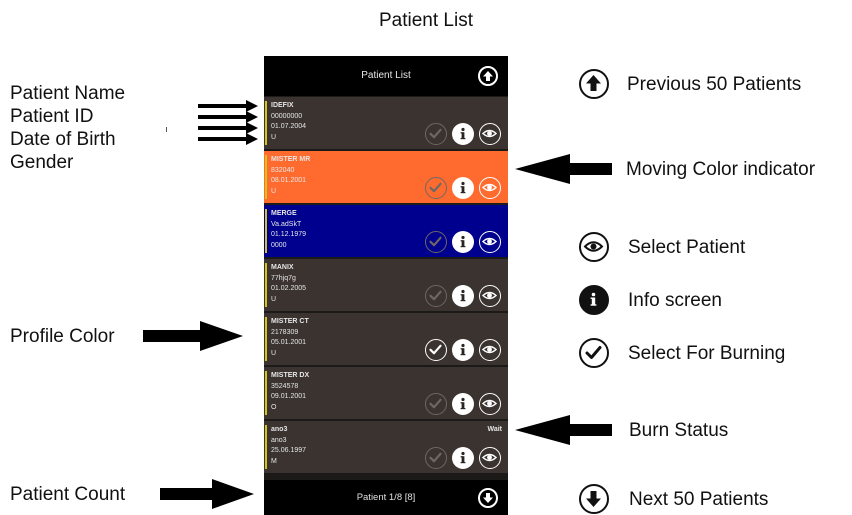  Describe the element at coordinates (594, 499) in the screenshot. I see `arrow-down-circle-icon` at that location.